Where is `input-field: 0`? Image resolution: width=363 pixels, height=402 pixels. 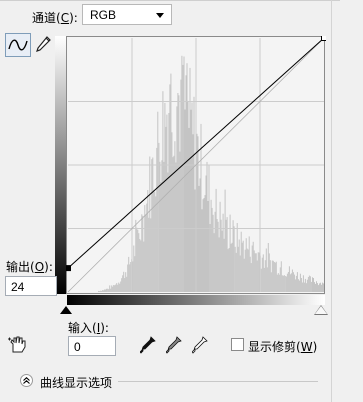
input-field: 0 is located at coordinates (92, 346).